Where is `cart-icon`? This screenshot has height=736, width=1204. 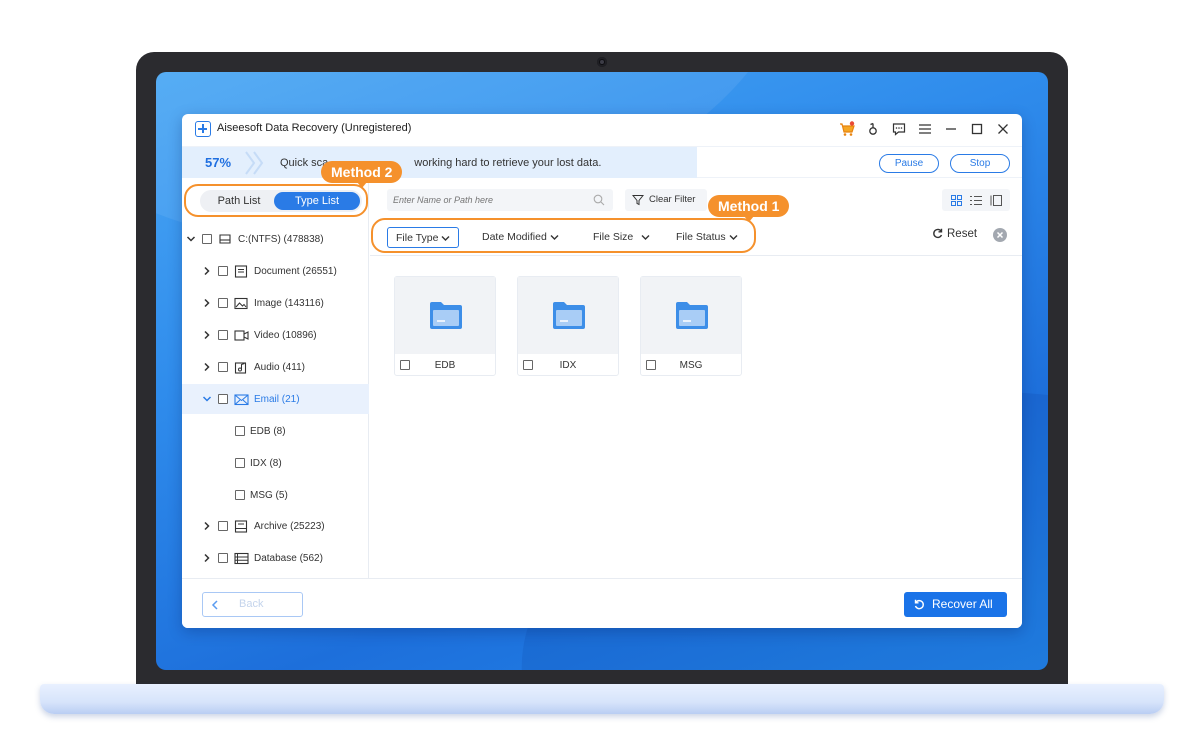
cart-icon is located at coordinates (847, 129).